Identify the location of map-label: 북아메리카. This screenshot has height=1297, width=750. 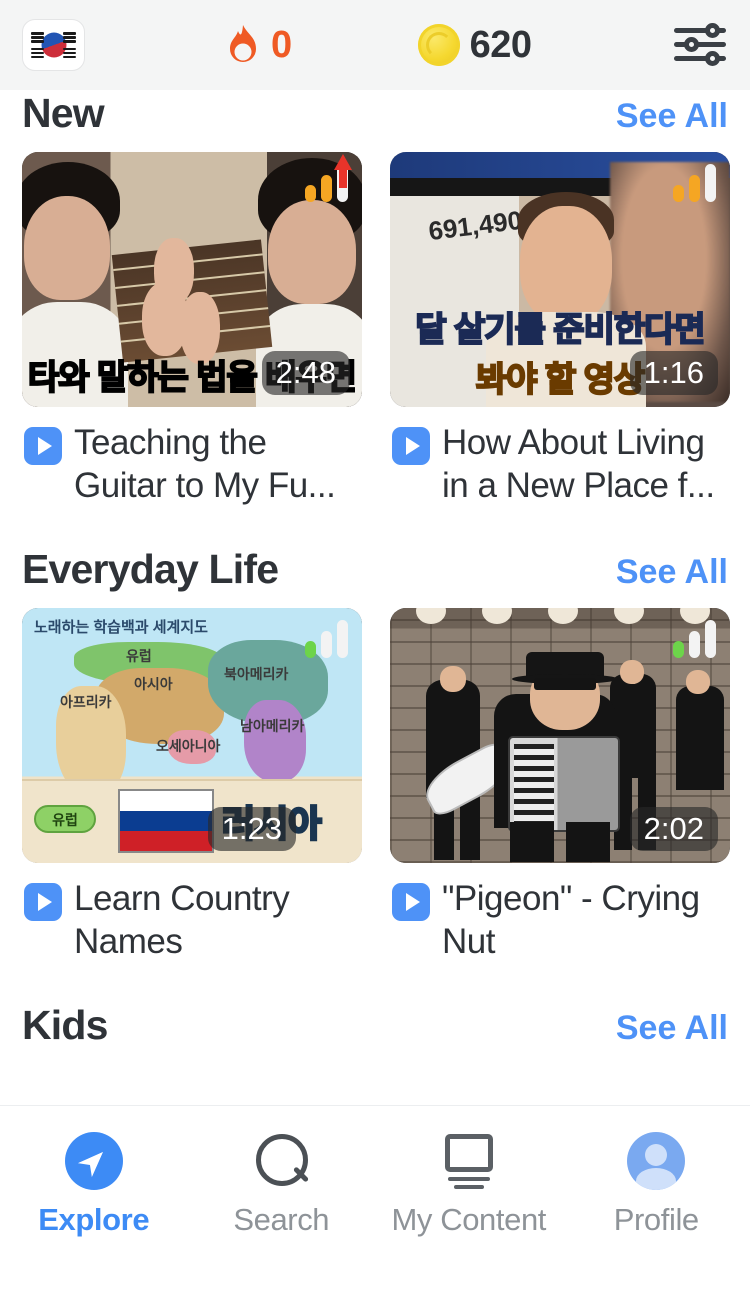
(256, 673).